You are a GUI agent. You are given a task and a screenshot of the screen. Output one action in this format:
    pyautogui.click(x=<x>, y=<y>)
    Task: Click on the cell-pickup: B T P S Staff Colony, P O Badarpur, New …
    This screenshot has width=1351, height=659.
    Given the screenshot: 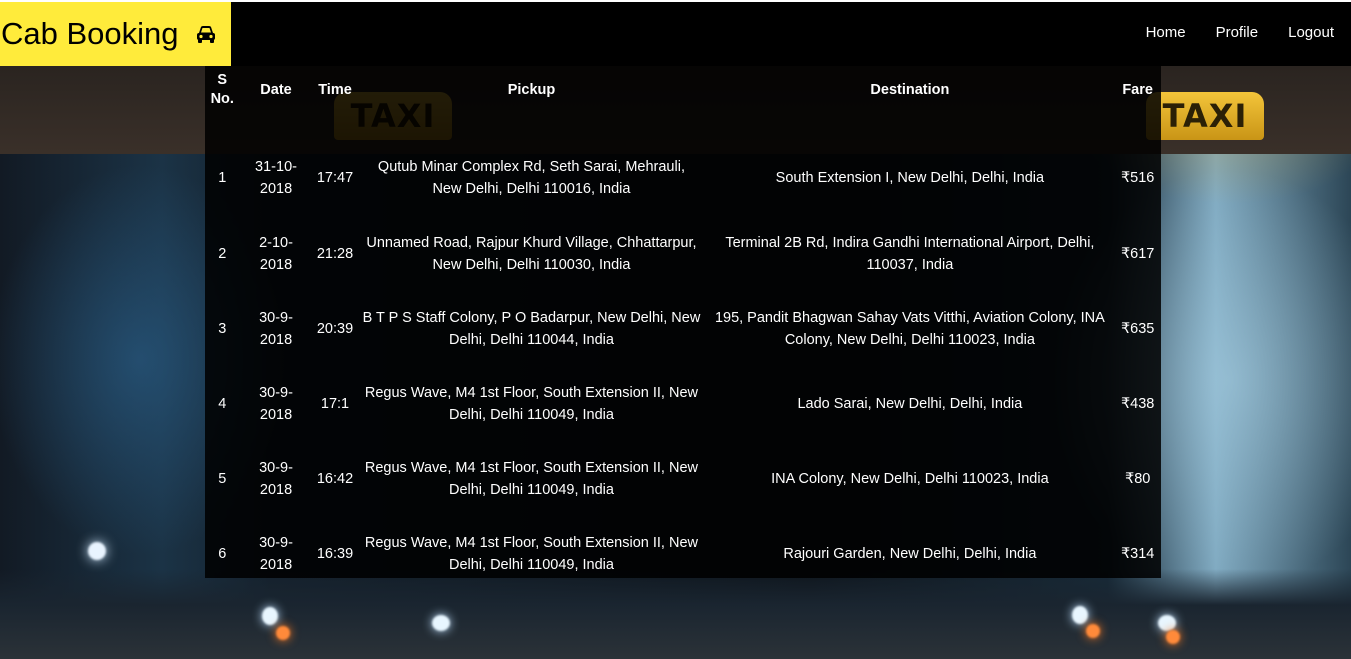 What is the action you would take?
    pyautogui.click(x=531, y=328)
    